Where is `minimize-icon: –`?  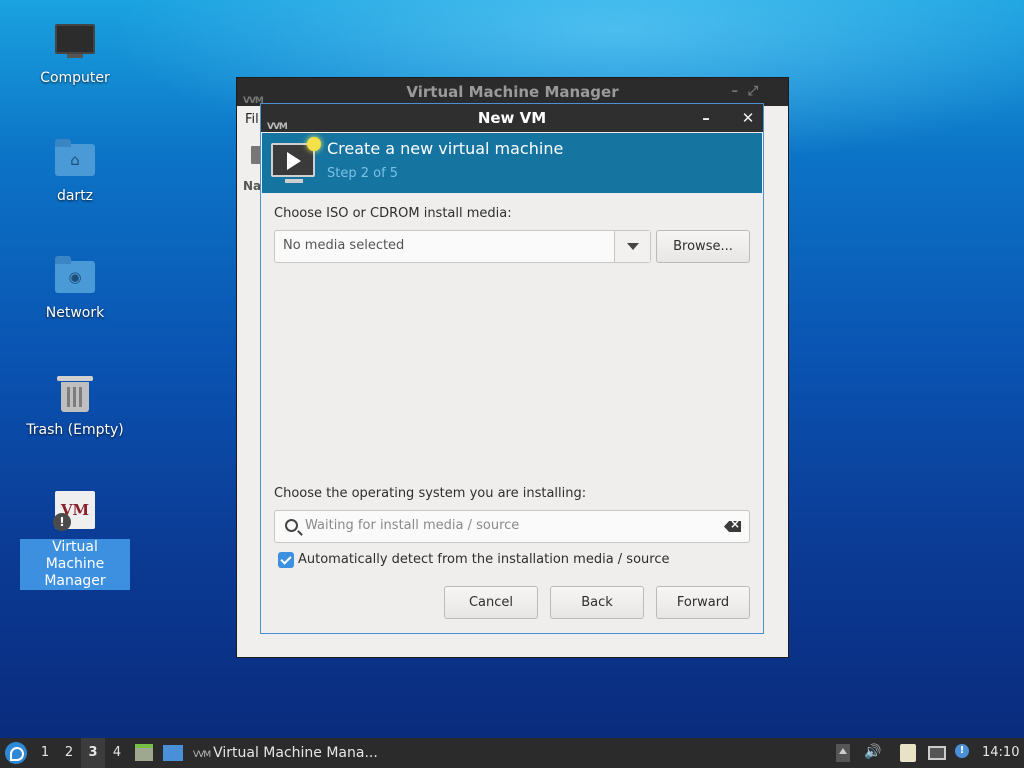 minimize-icon: – is located at coordinates (735, 92).